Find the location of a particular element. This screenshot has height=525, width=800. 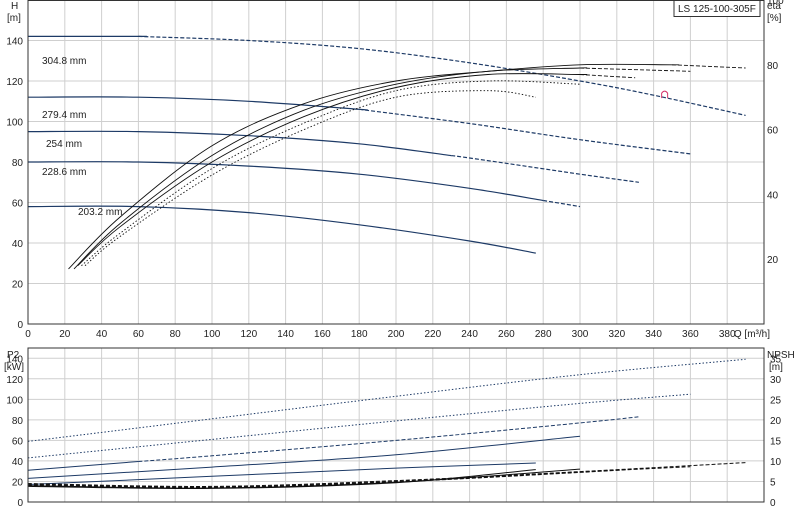

head-curve-3-extended is located at coordinates (562, 203).